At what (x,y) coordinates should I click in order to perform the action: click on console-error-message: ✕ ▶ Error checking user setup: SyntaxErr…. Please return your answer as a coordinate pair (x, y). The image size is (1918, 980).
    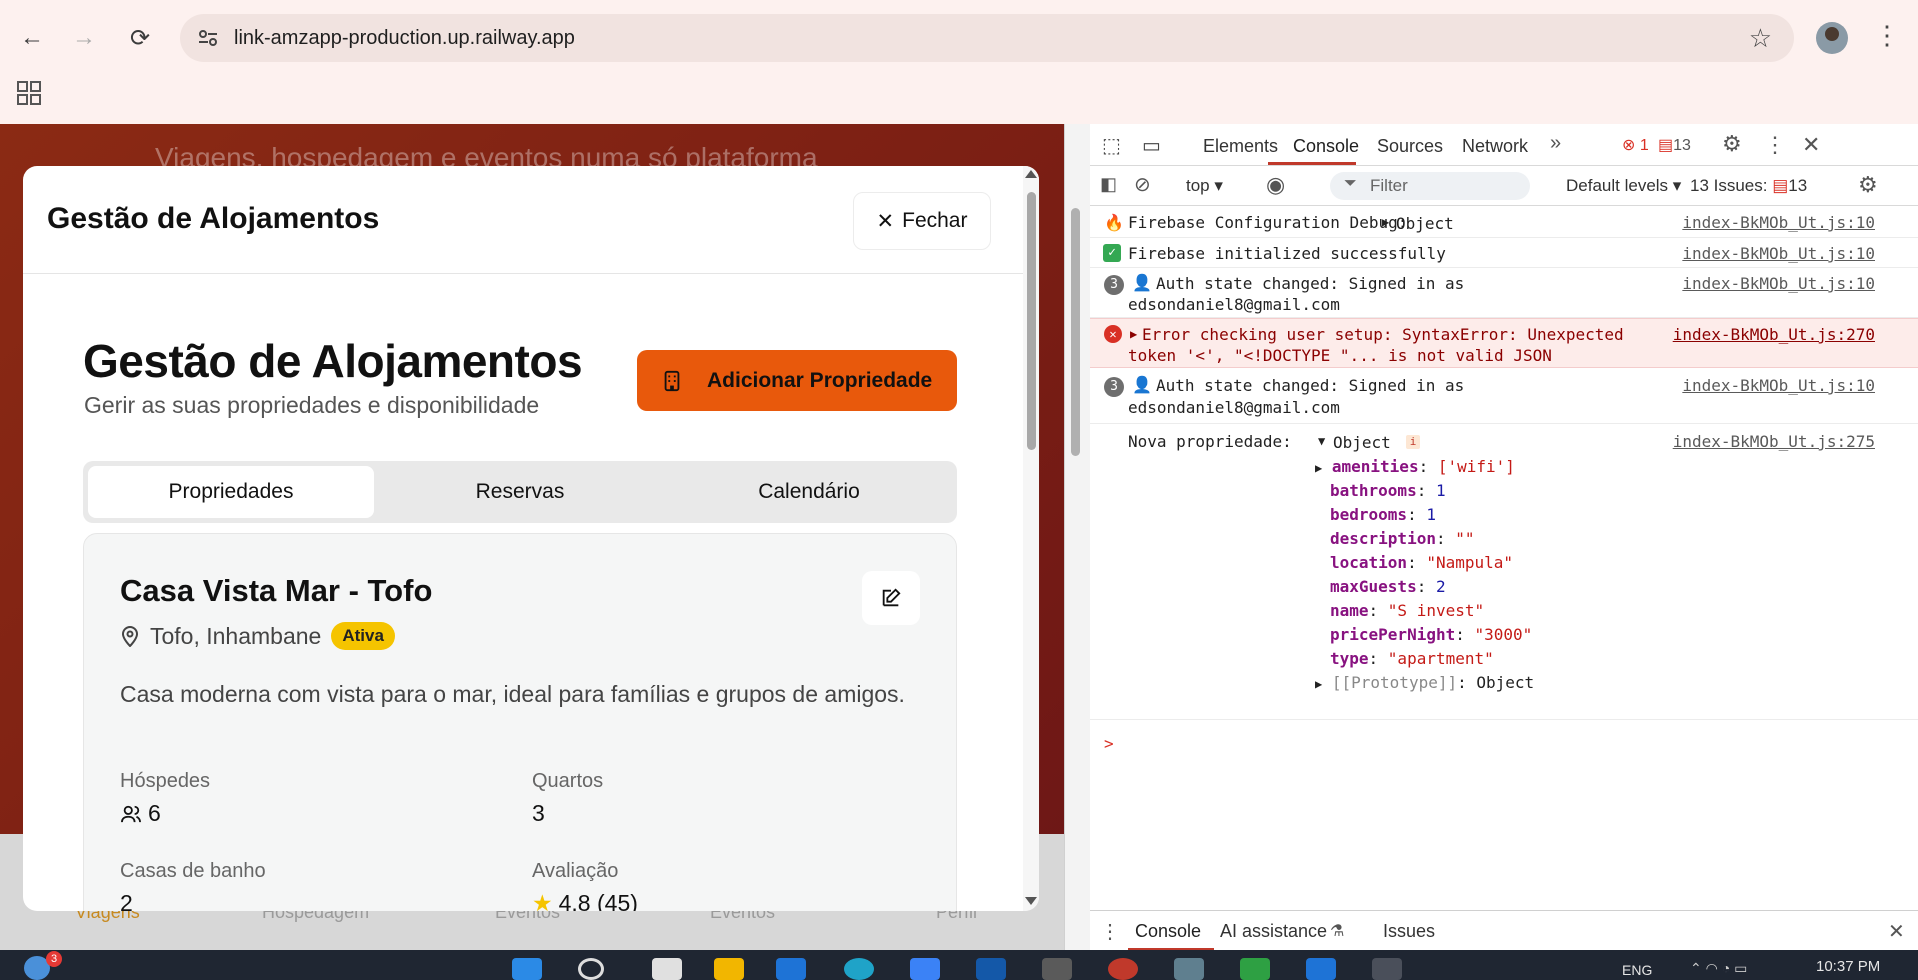
    Looking at the image, I should click on (1504, 343).